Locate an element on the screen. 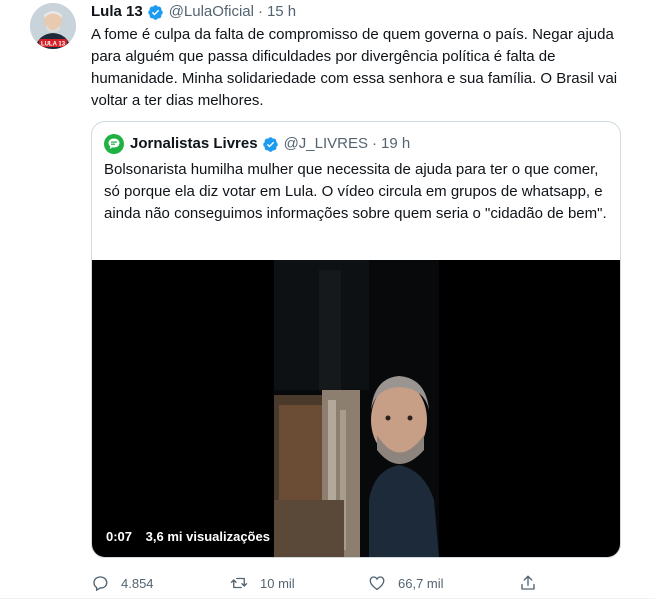 Image resolution: width=655 pixels, height=599 pixels. video-thumbnail is located at coordinates (356, 408).